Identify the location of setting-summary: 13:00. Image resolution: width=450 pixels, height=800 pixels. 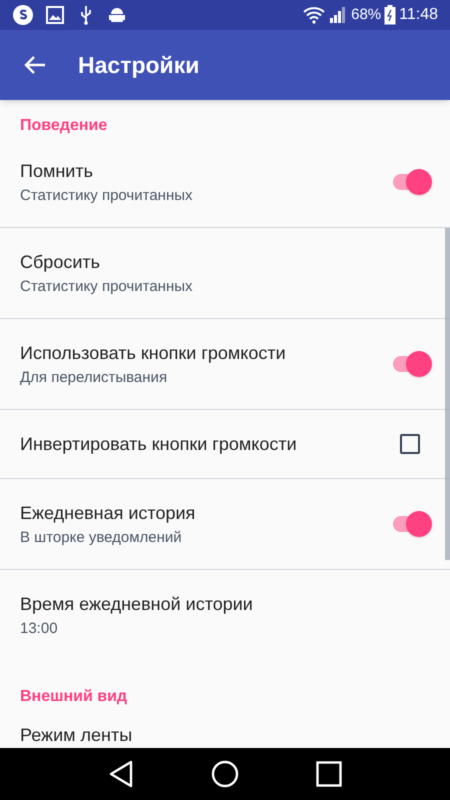
(39, 629).